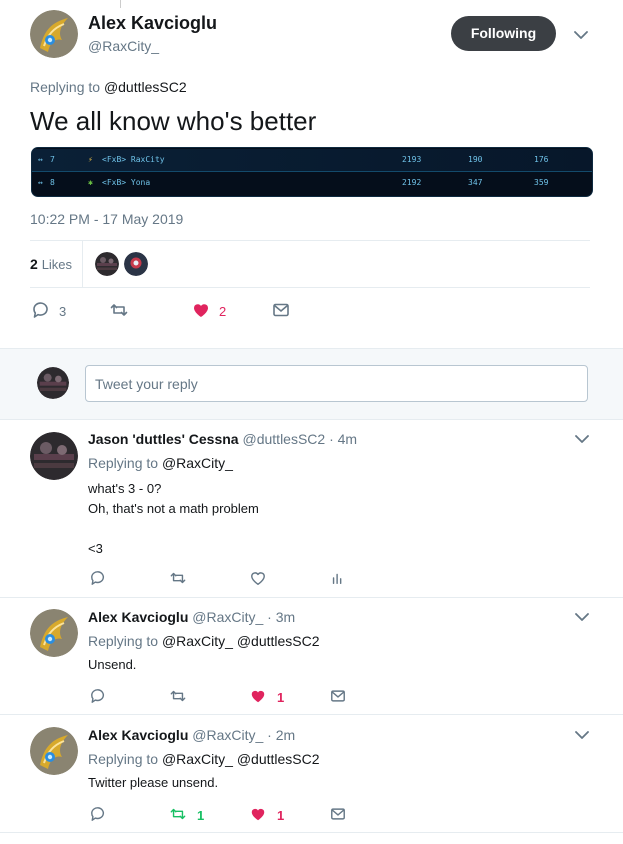  What do you see at coordinates (475, 182) in the screenshot?
I see `scoreboard-col2: 347` at bounding box center [475, 182].